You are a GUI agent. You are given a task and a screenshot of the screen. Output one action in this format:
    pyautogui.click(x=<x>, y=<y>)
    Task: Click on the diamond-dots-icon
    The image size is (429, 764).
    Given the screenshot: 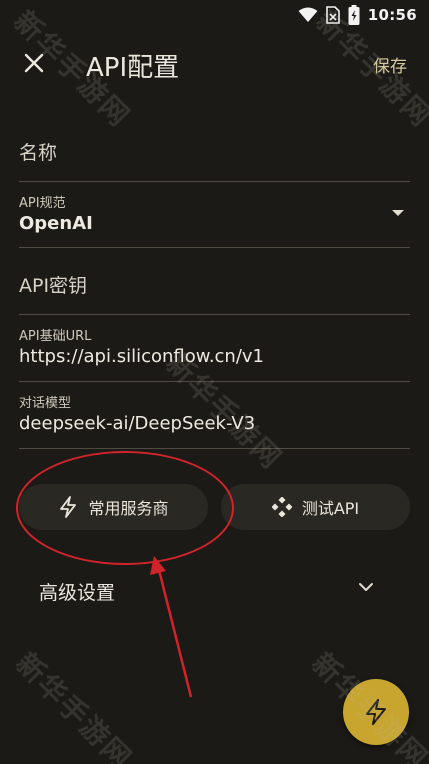 What is the action you would take?
    pyautogui.click(x=281, y=507)
    